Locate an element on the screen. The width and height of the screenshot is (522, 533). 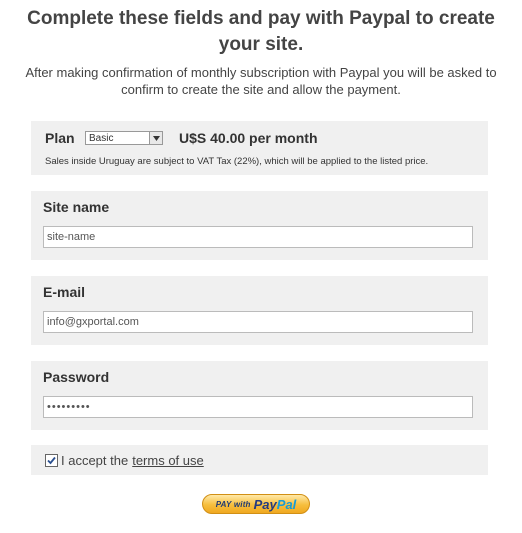
terms-panel: I accept the terms of use is located at coordinates (259, 460).